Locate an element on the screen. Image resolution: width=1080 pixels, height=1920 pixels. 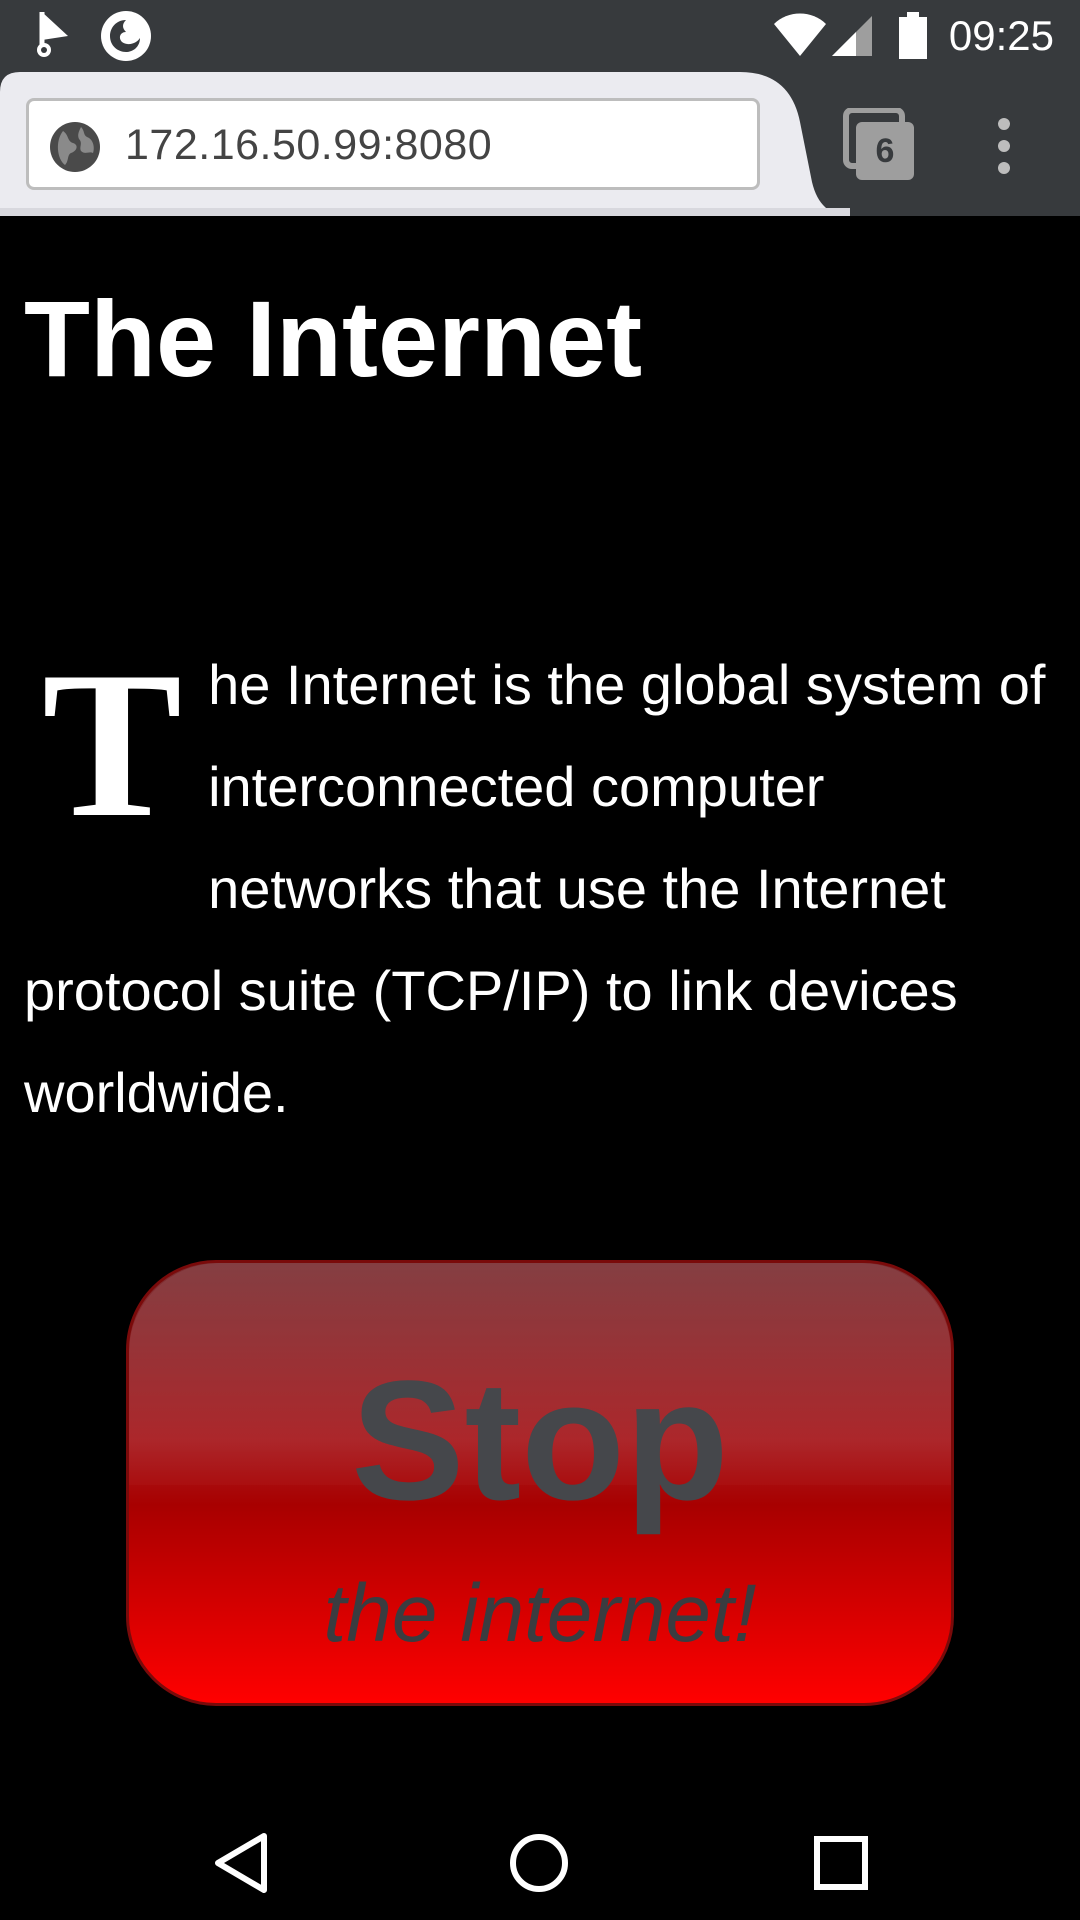
url-text: 172.16.50.99:8080 is located at coordinates (309, 145).